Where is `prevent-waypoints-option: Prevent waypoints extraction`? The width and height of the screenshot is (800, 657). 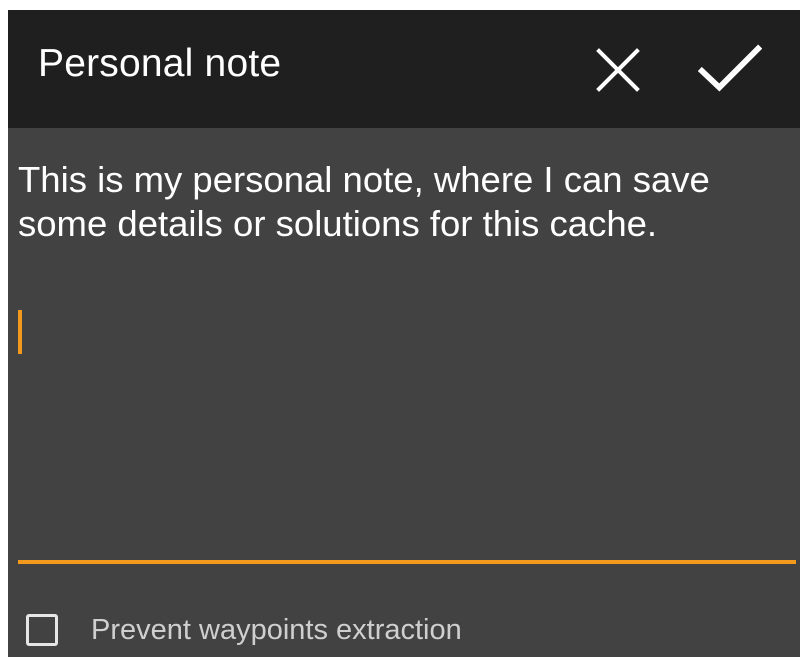
prevent-waypoints-option: Prevent waypoints extraction is located at coordinates (244, 630).